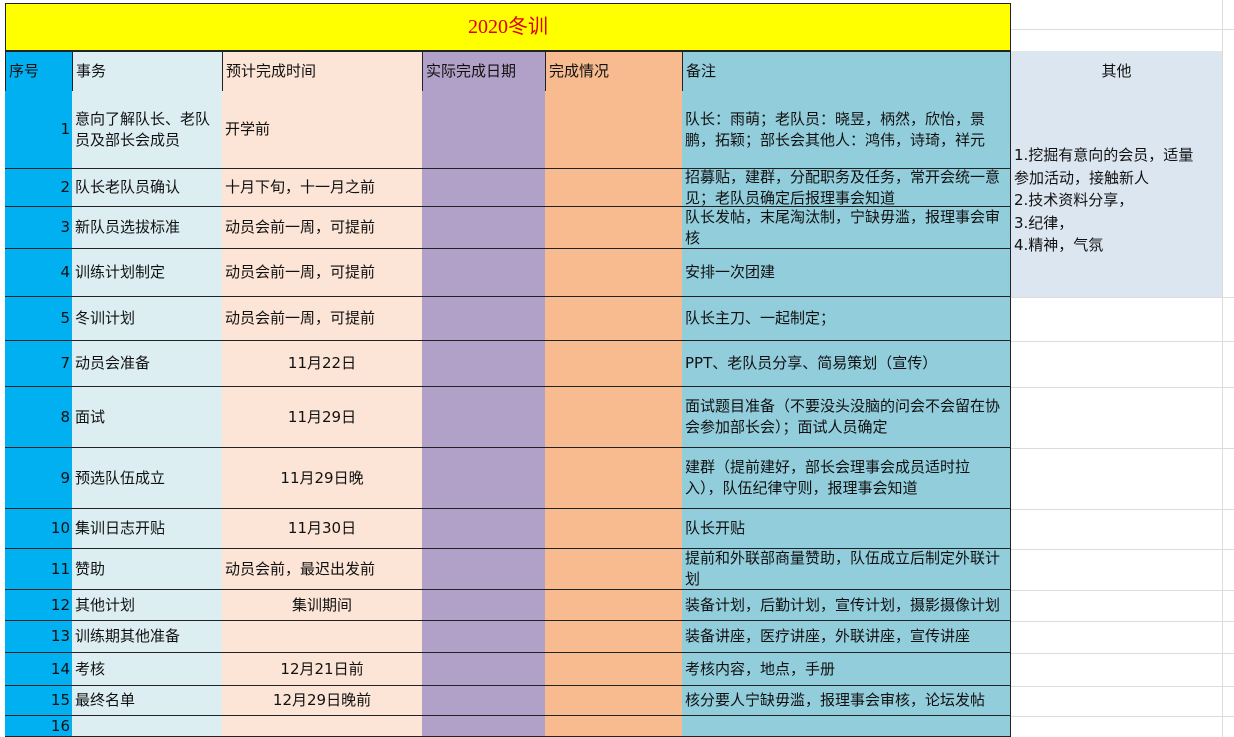 The image size is (1234, 737). What do you see at coordinates (322, 605) in the screenshot?
I see `cell-planned-time: 集训期间` at bounding box center [322, 605].